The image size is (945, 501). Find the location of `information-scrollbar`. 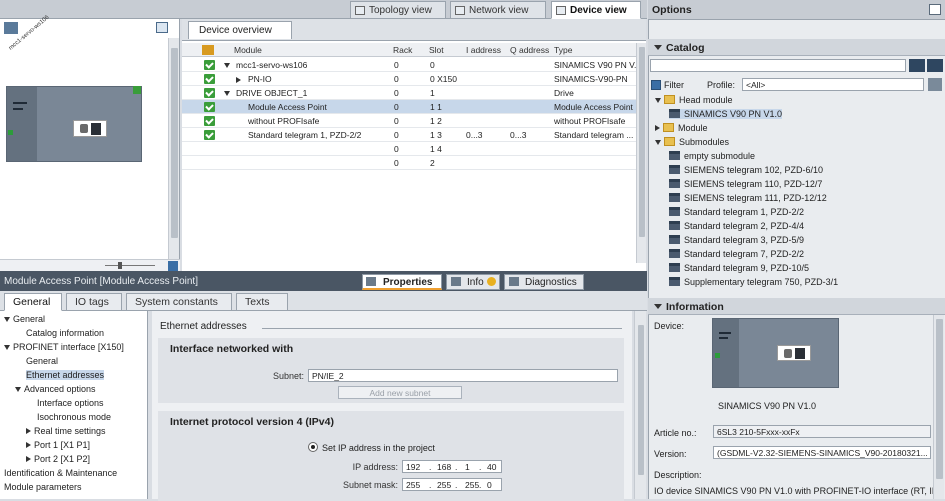

information-scrollbar is located at coordinates (938, 407).